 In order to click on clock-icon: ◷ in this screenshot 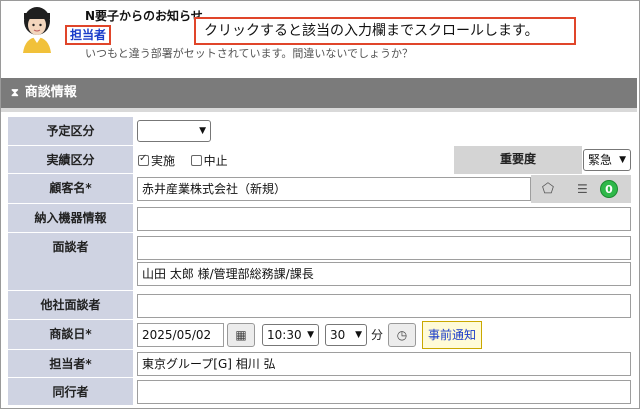, I will do `click(402, 335)`.